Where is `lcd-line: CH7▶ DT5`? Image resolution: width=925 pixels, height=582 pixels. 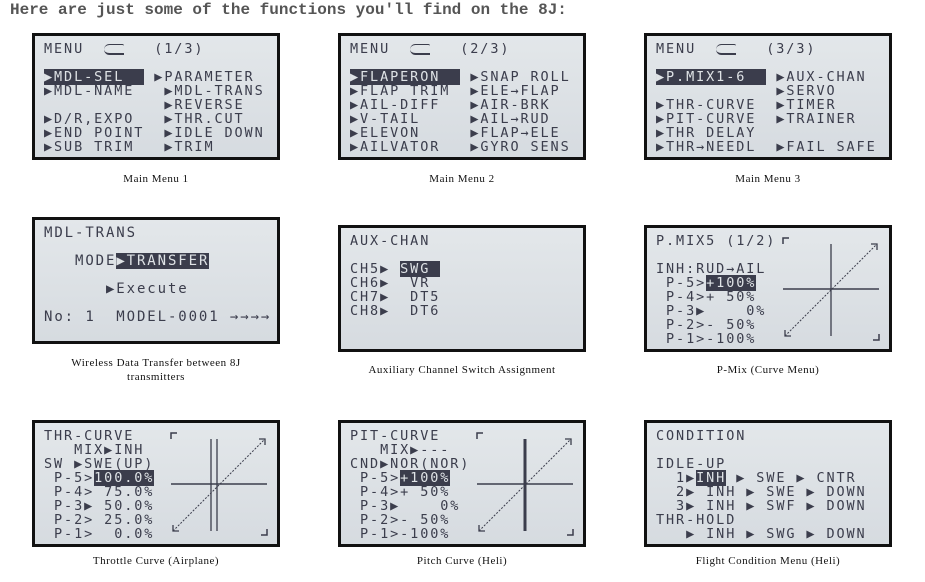 lcd-line: CH7▶ DT5 is located at coordinates (466, 297).